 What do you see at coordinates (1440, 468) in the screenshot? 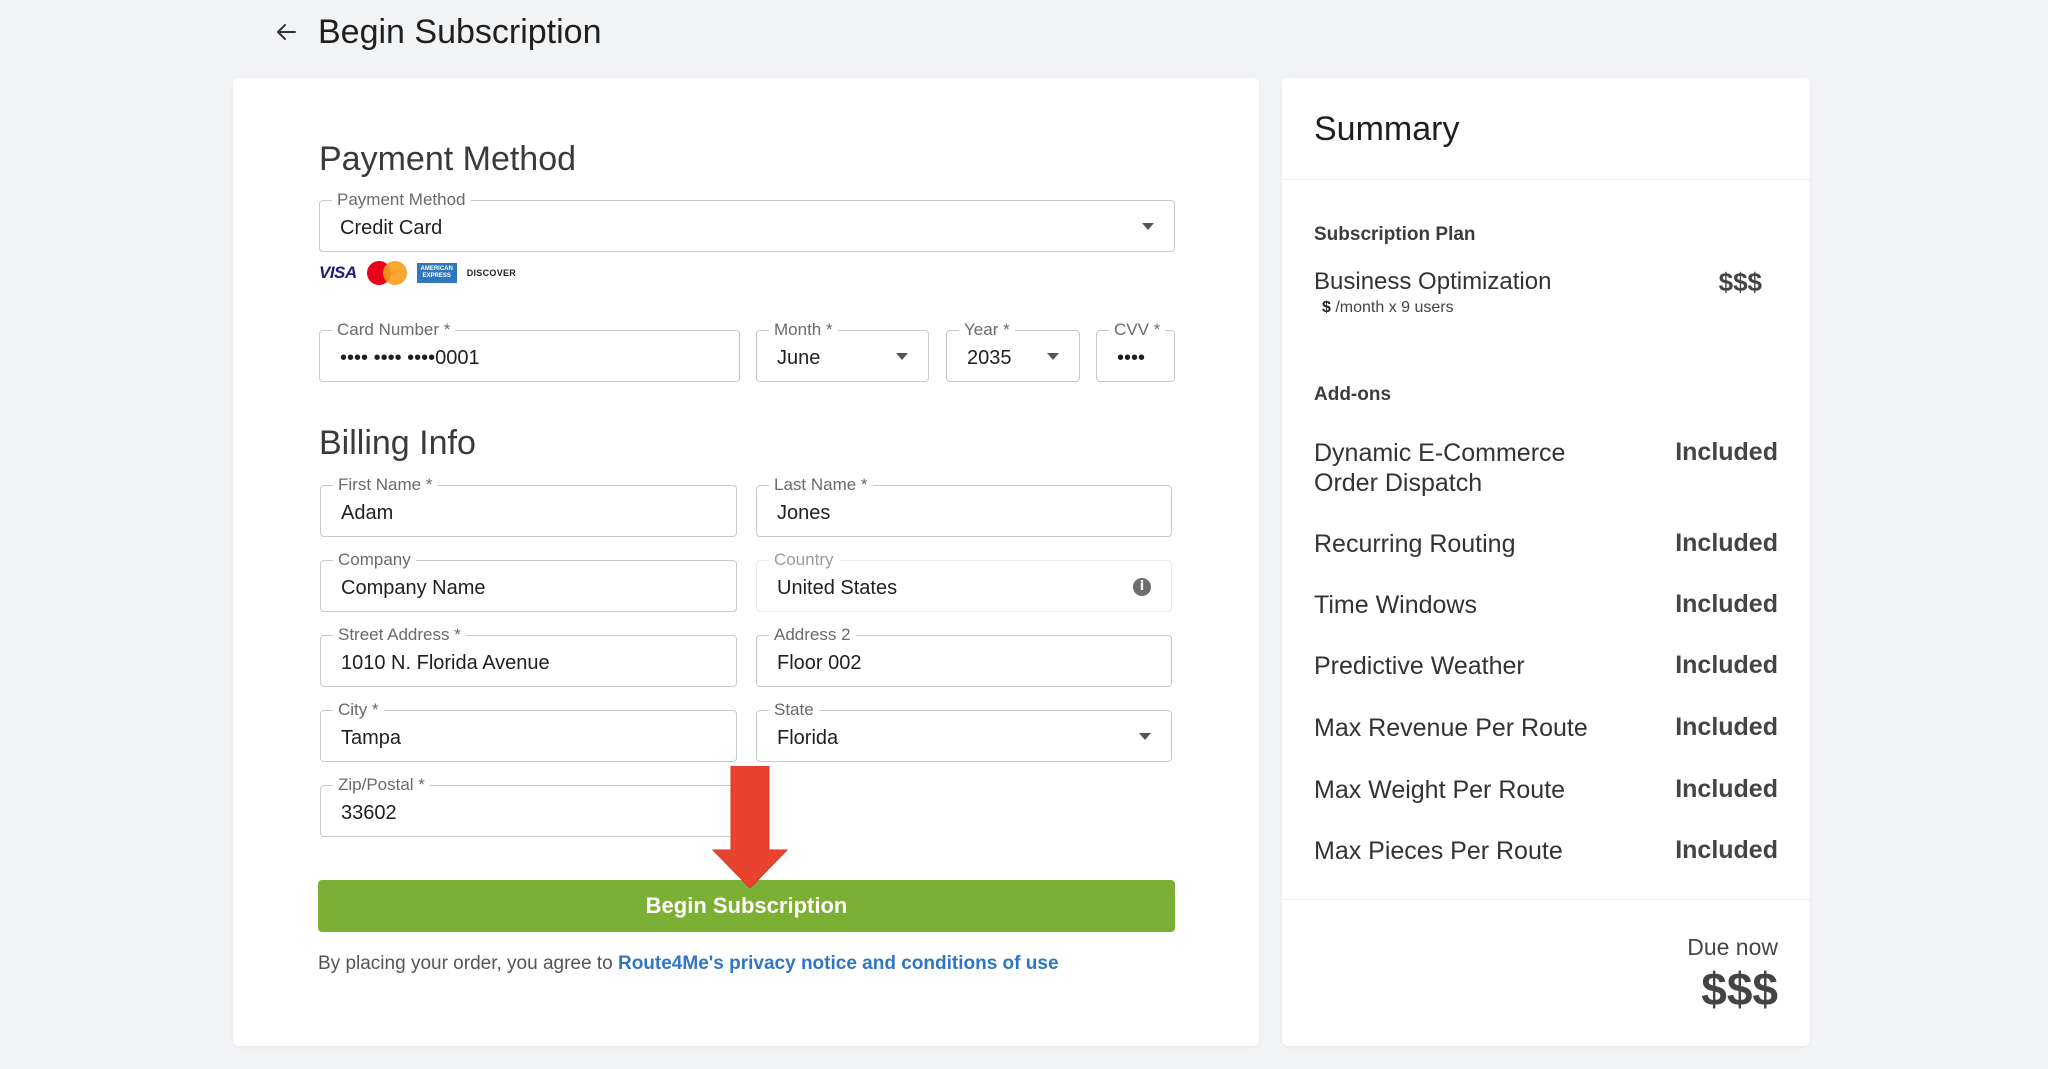
I see `addon-name: Dynamic E-Commerce Order Dispatch` at bounding box center [1440, 468].